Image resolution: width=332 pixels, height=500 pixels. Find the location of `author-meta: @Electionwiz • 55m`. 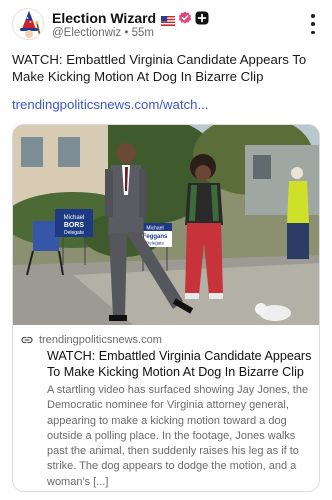

author-meta: @Electionwiz • 55m is located at coordinates (103, 33).